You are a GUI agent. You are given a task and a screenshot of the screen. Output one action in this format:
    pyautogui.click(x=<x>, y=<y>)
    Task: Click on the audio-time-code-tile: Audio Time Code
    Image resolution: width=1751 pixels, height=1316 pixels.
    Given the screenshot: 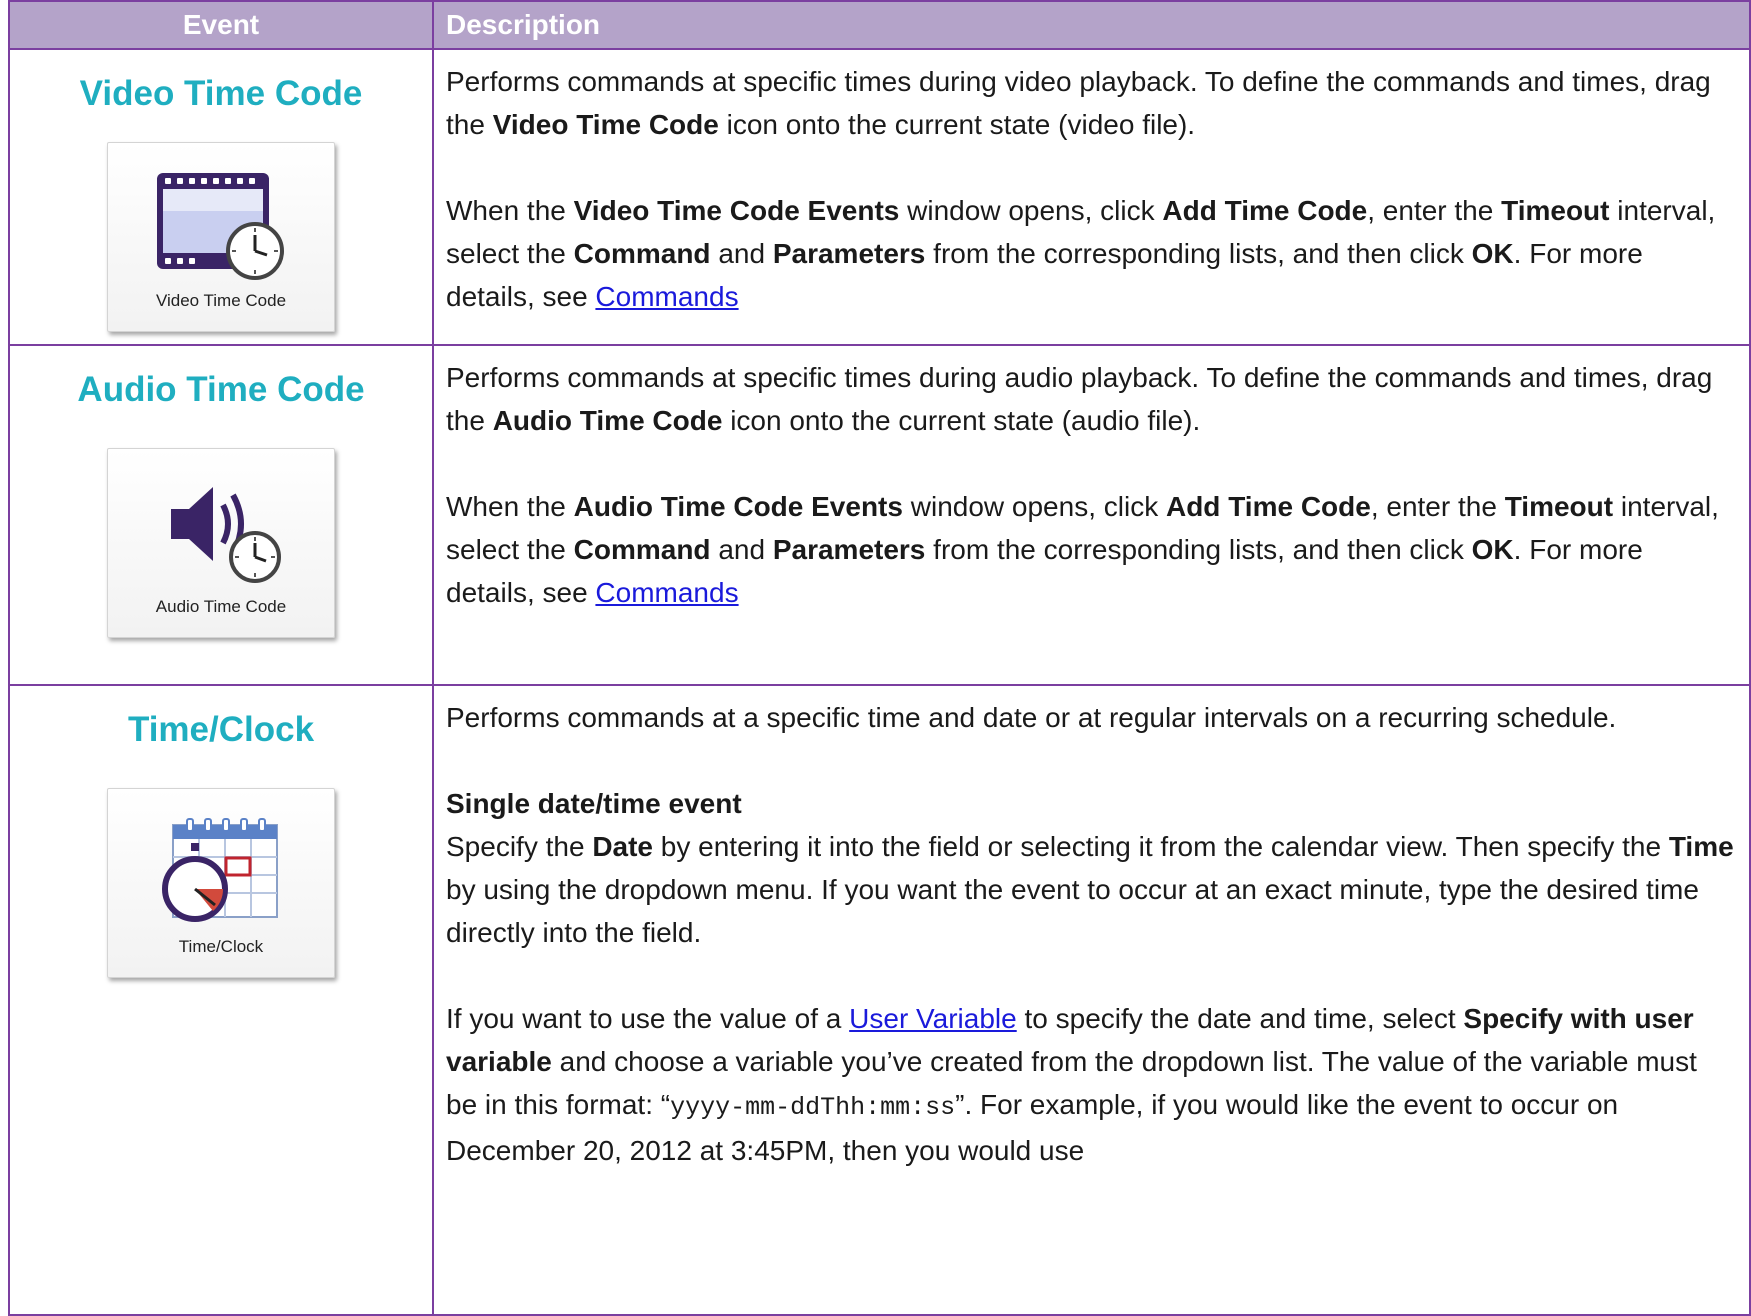 What is the action you would take?
    pyautogui.click(x=221, y=543)
    